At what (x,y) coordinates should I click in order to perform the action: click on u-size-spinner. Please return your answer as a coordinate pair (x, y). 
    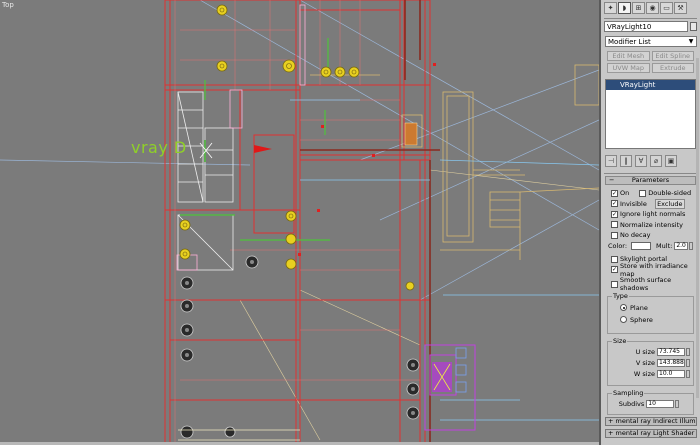
    Looking at the image, I should click on (688, 352).